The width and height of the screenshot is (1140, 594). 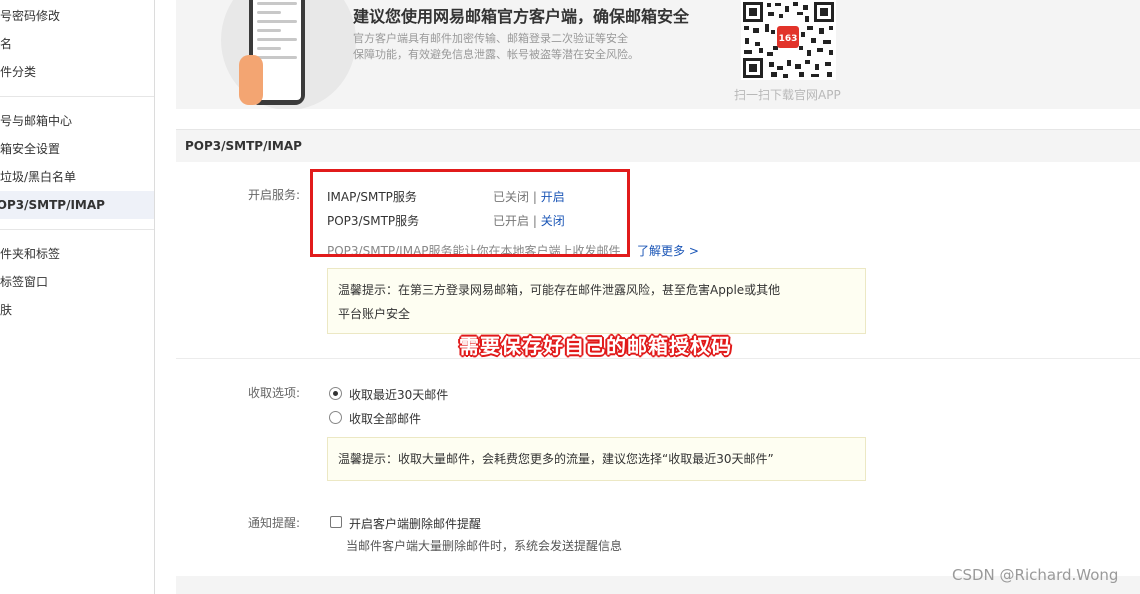 What do you see at coordinates (484, 546) in the screenshot?
I see `delete-reminder-description: 当邮件客户端大量删除邮件时，系统会发送提醒信息` at bounding box center [484, 546].